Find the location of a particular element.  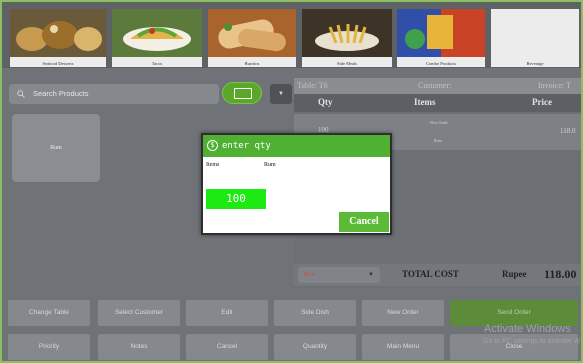

seafood-dessert-photo-icon is located at coordinates (58, 33).